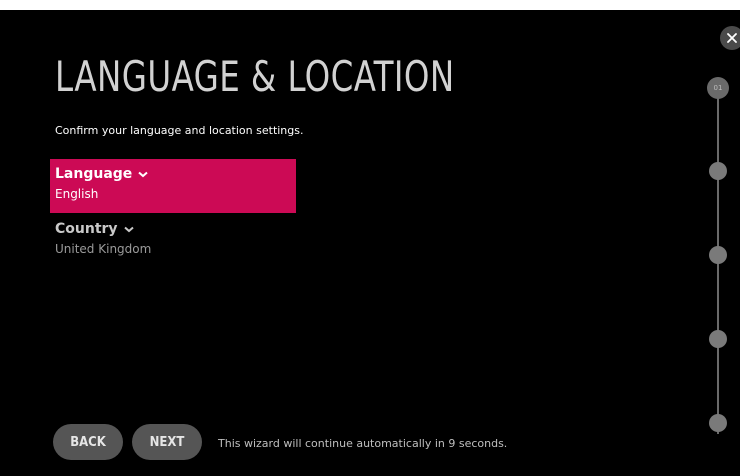 The image size is (740, 476). Describe the element at coordinates (718, 88) in the screenshot. I see `step-indicator-current: 01` at that location.